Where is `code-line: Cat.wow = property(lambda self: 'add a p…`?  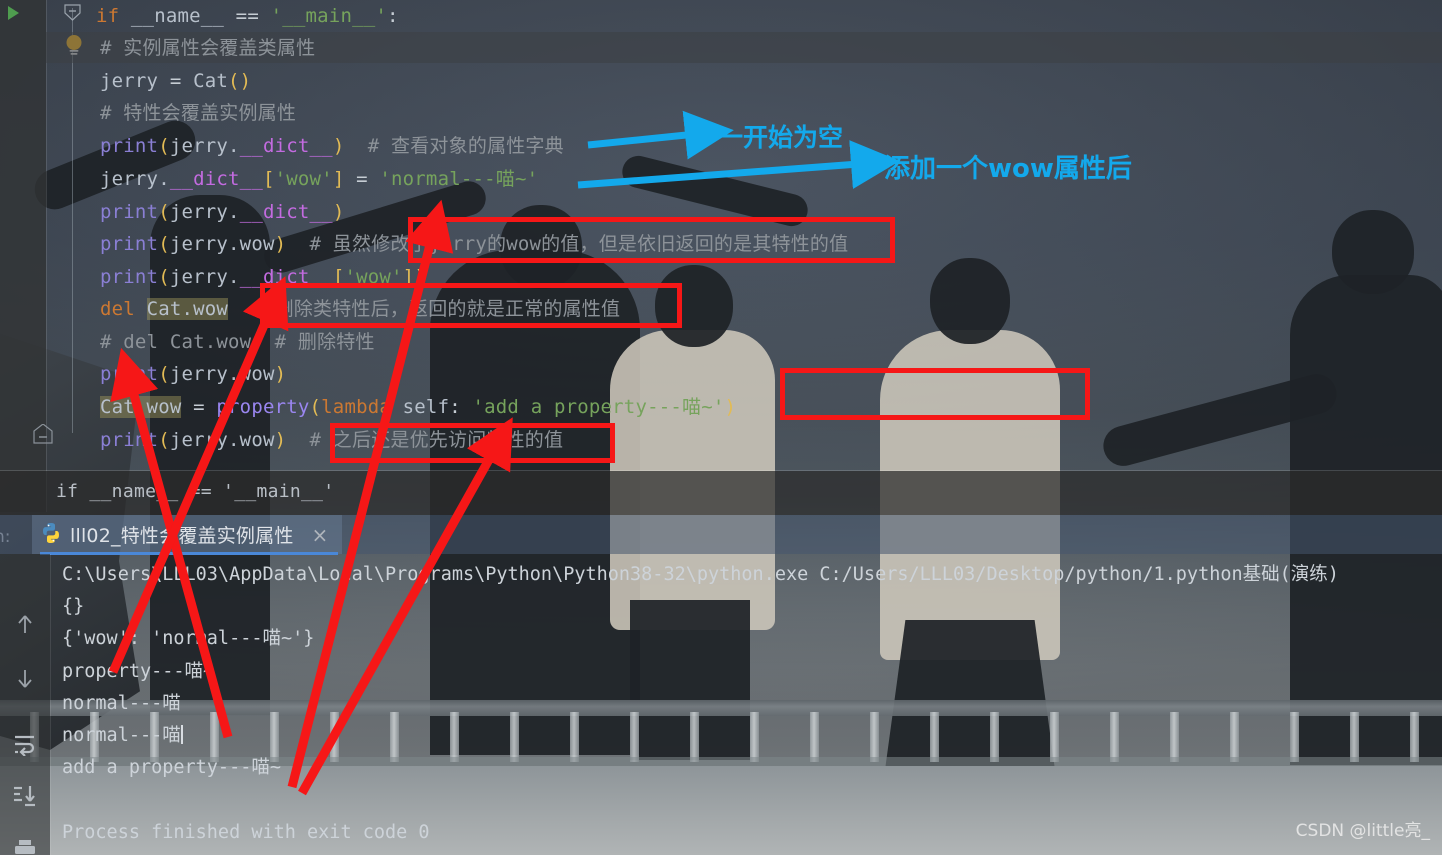
code-line: Cat.wow = property(lambda self: 'add a p… is located at coordinates (418, 407).